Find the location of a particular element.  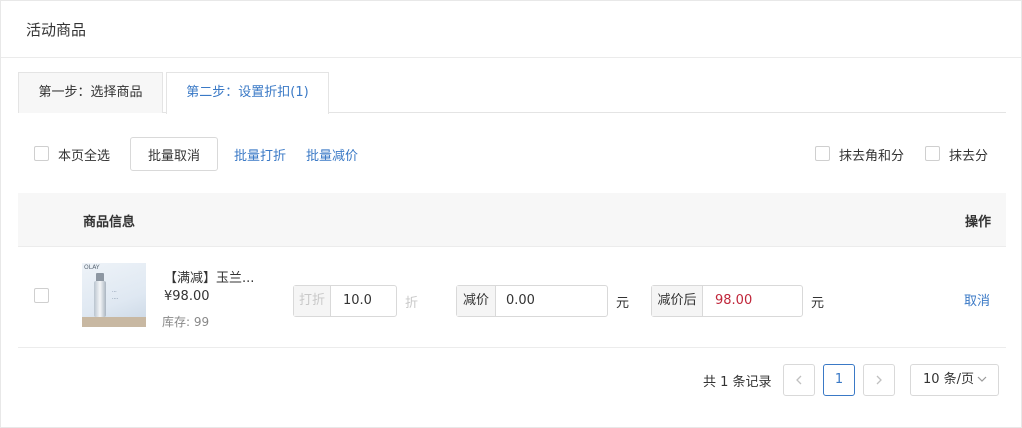

chevron-left-icon is located at coordinates (799, 380).